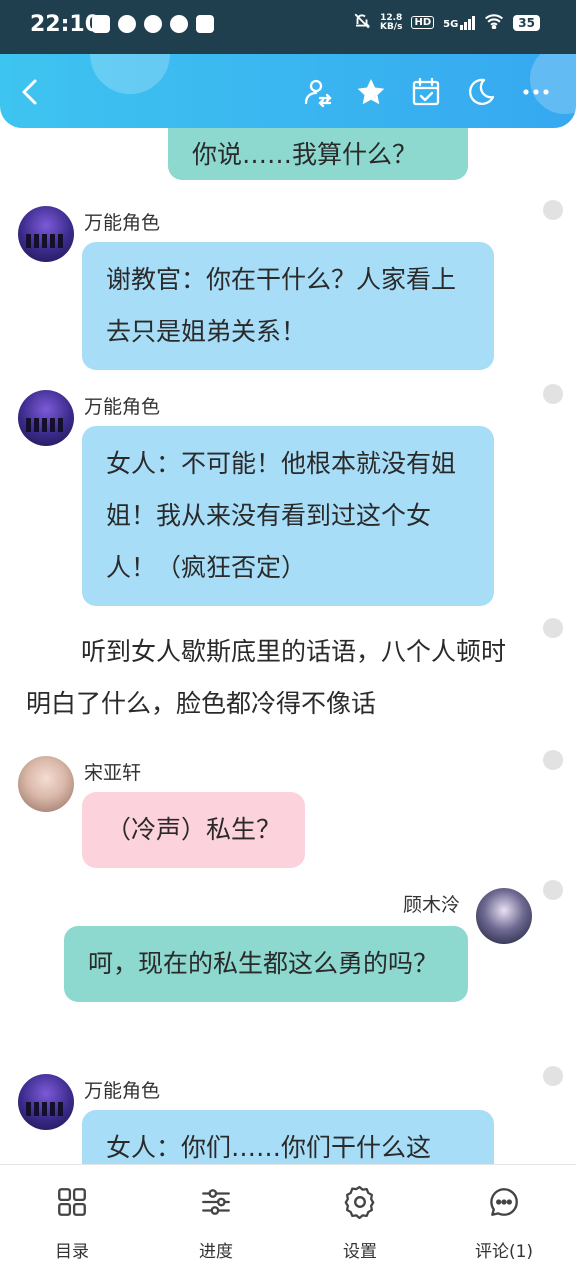 The width and height of the screenshot is (576, 1280). Describe the element at coordinates (194, 830) in the screenshot. I see `chat-bubble: （冷声）私生？` at that location.